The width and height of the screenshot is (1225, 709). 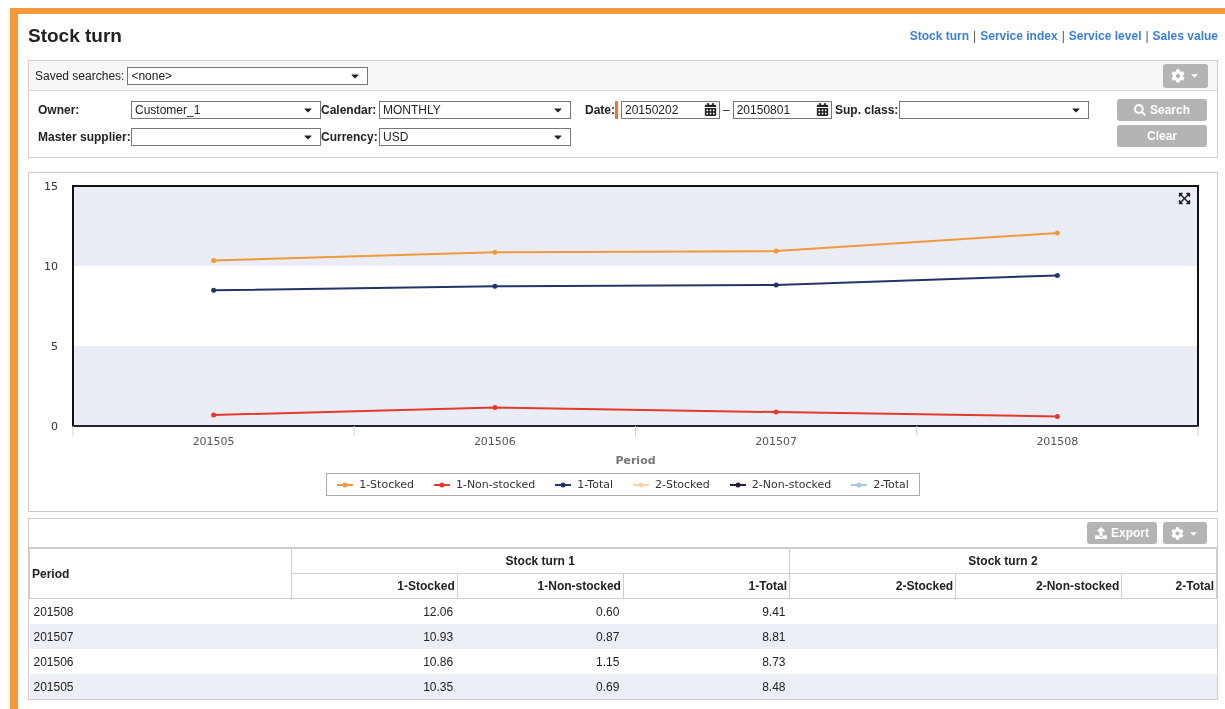 What do you see at coordinates (349, 109) in the screenshot?
I see `field-label: Calendar:` at bounding box center [349, 109].